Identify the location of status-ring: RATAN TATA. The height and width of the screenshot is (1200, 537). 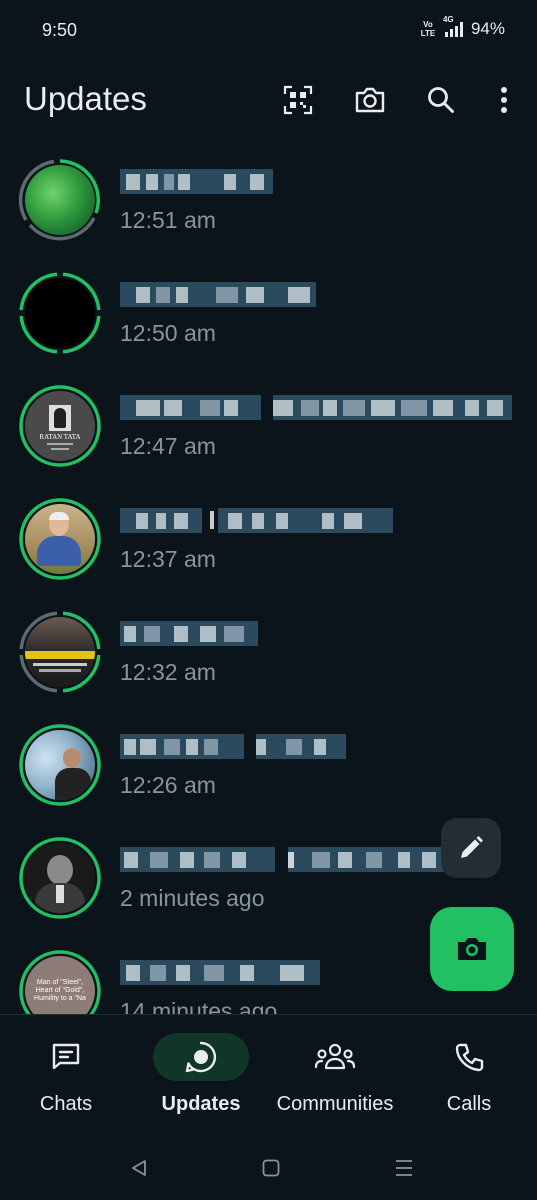
(60, 426).